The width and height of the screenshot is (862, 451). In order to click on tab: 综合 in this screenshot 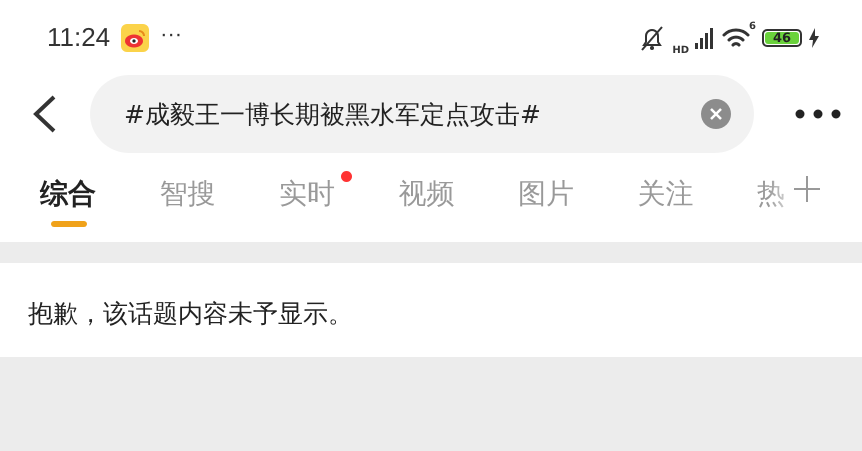, I will do `click(68, 194)`.